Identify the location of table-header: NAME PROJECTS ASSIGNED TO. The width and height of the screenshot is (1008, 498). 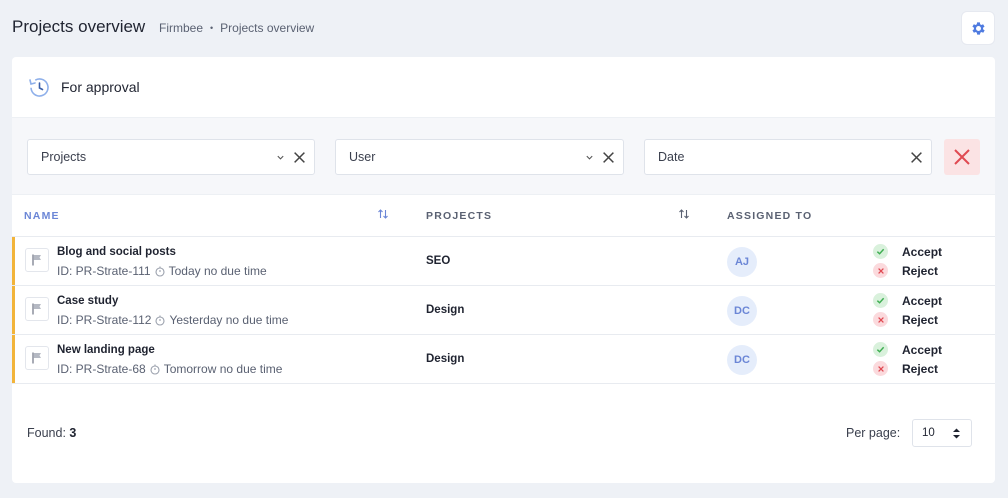
(503, 216).